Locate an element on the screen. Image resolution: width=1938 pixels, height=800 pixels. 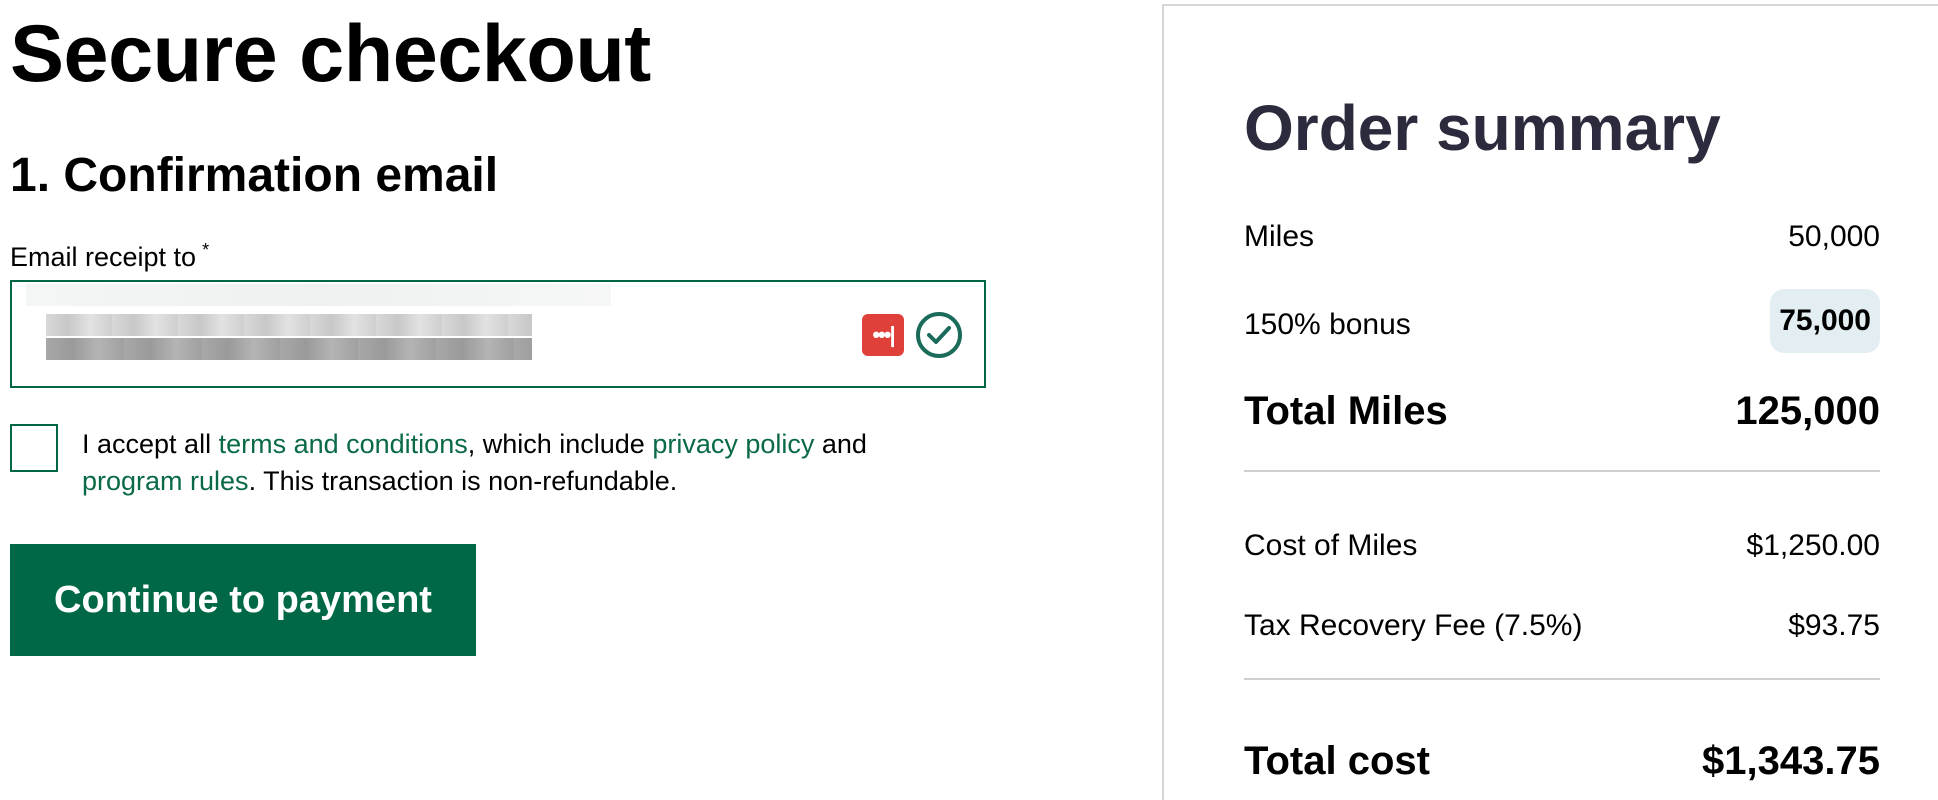
privacy-policy-link: privacy policy is located at coordinates (733, 444).